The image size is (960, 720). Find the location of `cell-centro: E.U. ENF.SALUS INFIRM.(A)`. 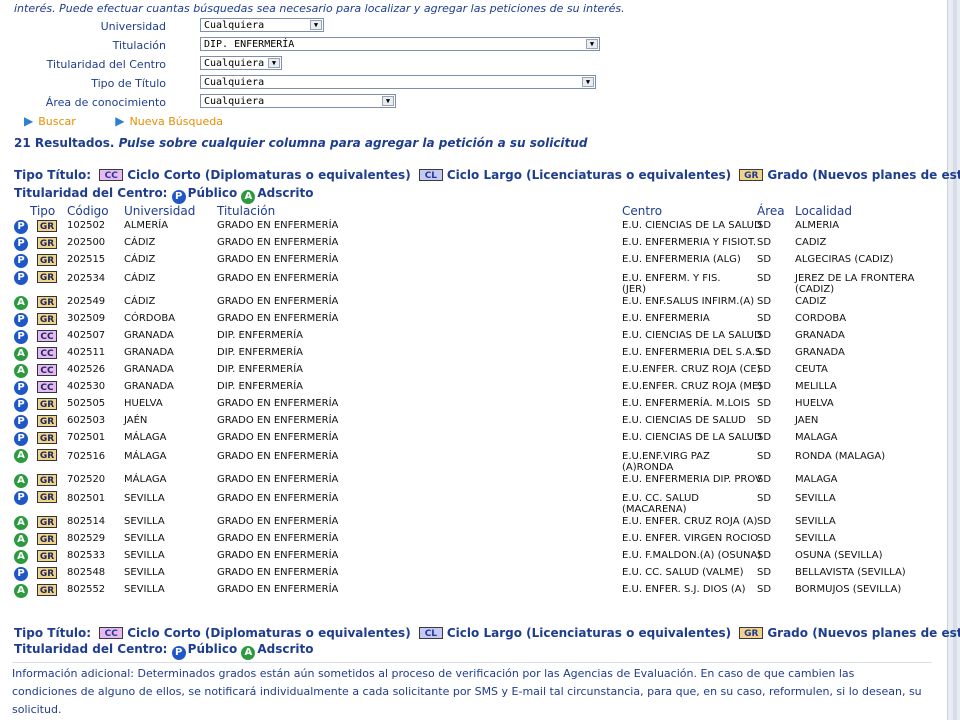

cell-centro: E.U. ENF.SALUS INFIRM.(A) is located at coordinates (688, 301).